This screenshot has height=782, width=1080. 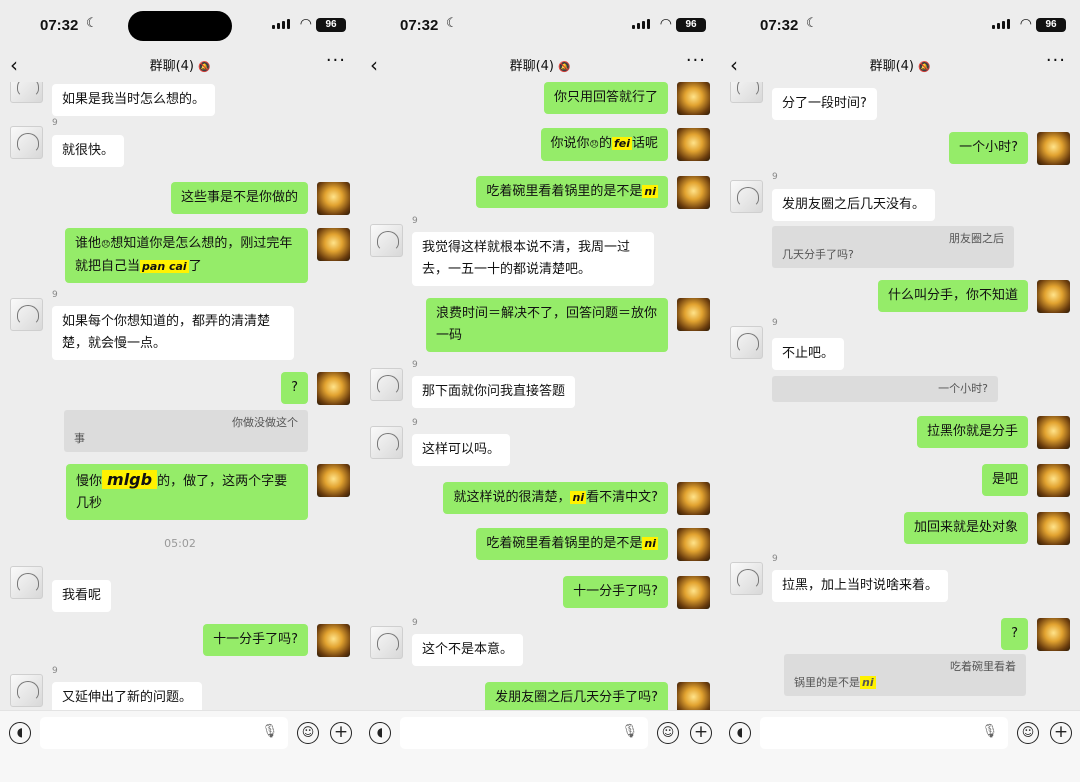 I want to click on message-bubble: 是吧, so click(x=1004, y=480).